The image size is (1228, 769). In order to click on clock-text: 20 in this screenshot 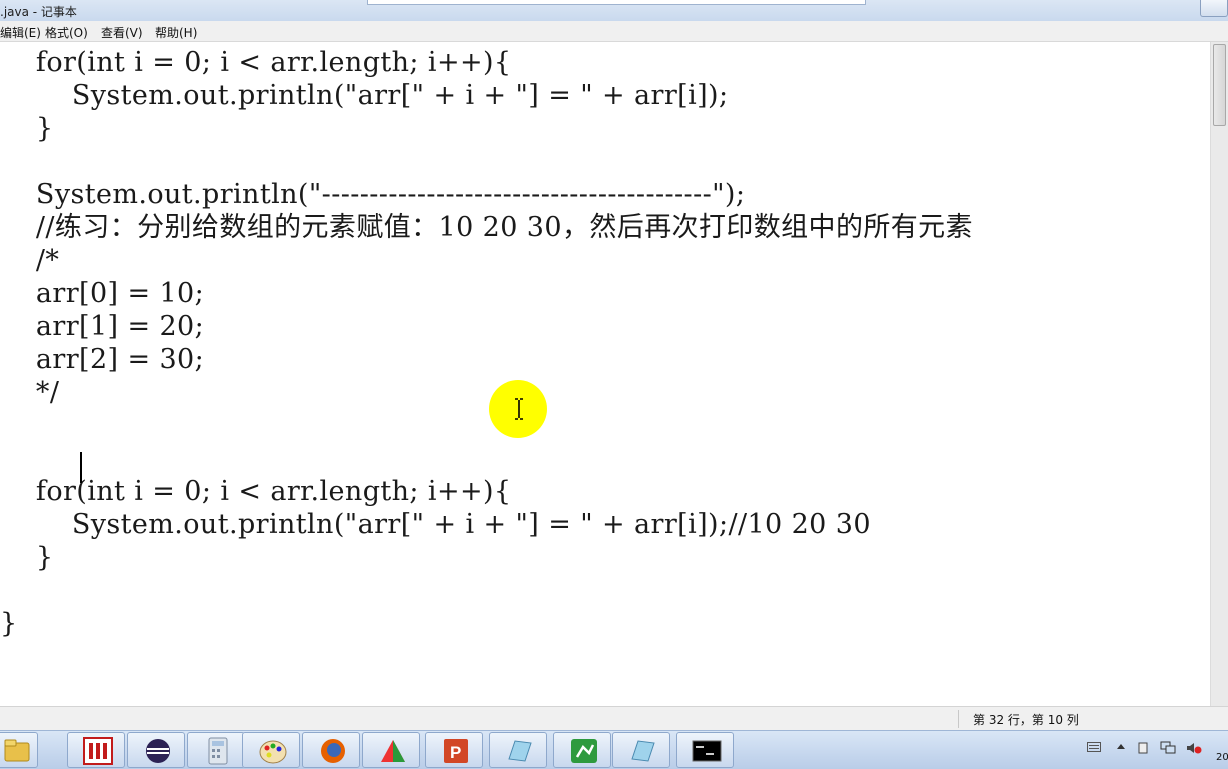, I will do `click(1222, 757)`.